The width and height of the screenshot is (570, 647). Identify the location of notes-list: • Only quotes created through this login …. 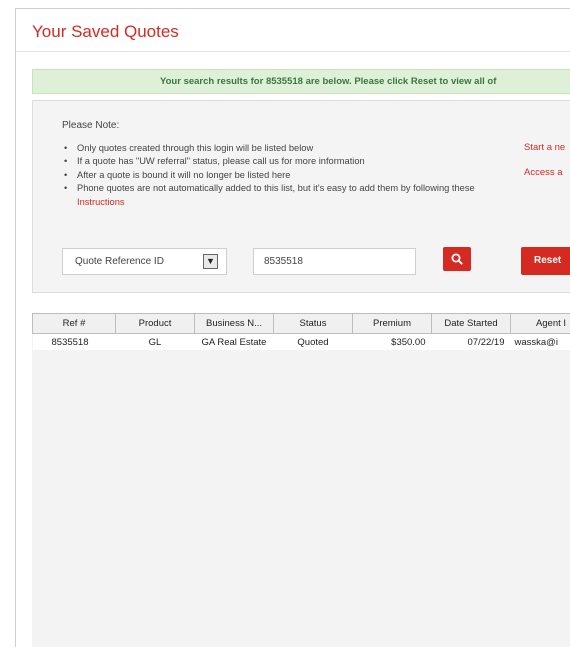
(287, 175).